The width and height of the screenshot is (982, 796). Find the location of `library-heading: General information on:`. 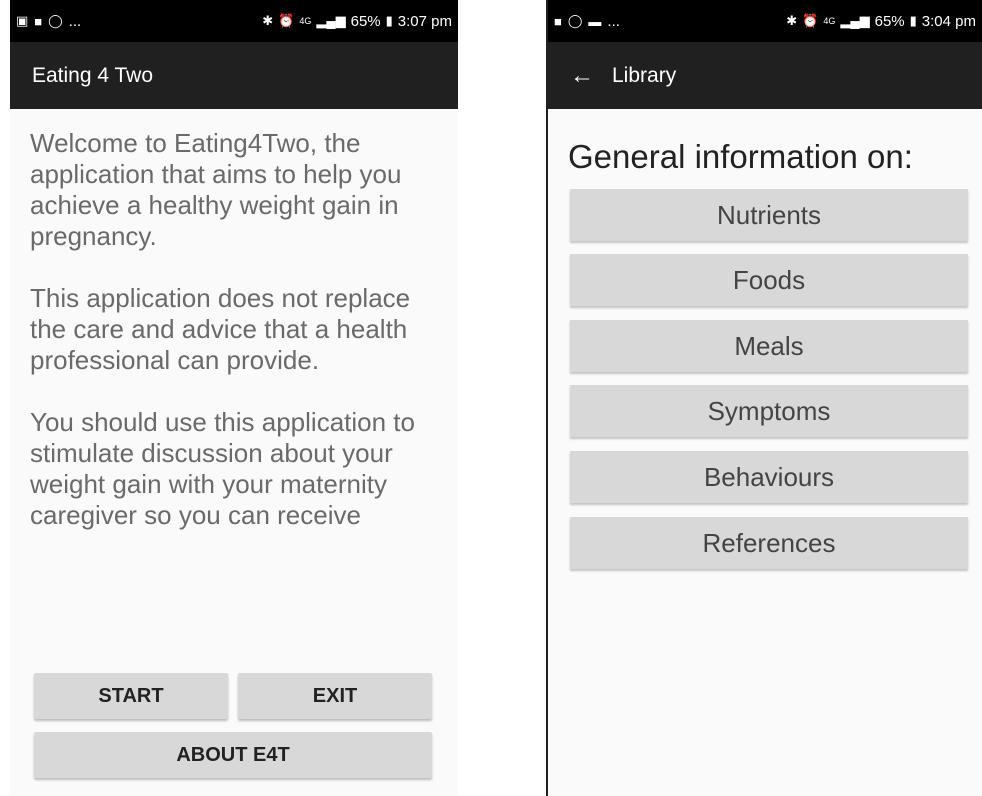

library-heading: General information on: is located at coordinates (740, 156).